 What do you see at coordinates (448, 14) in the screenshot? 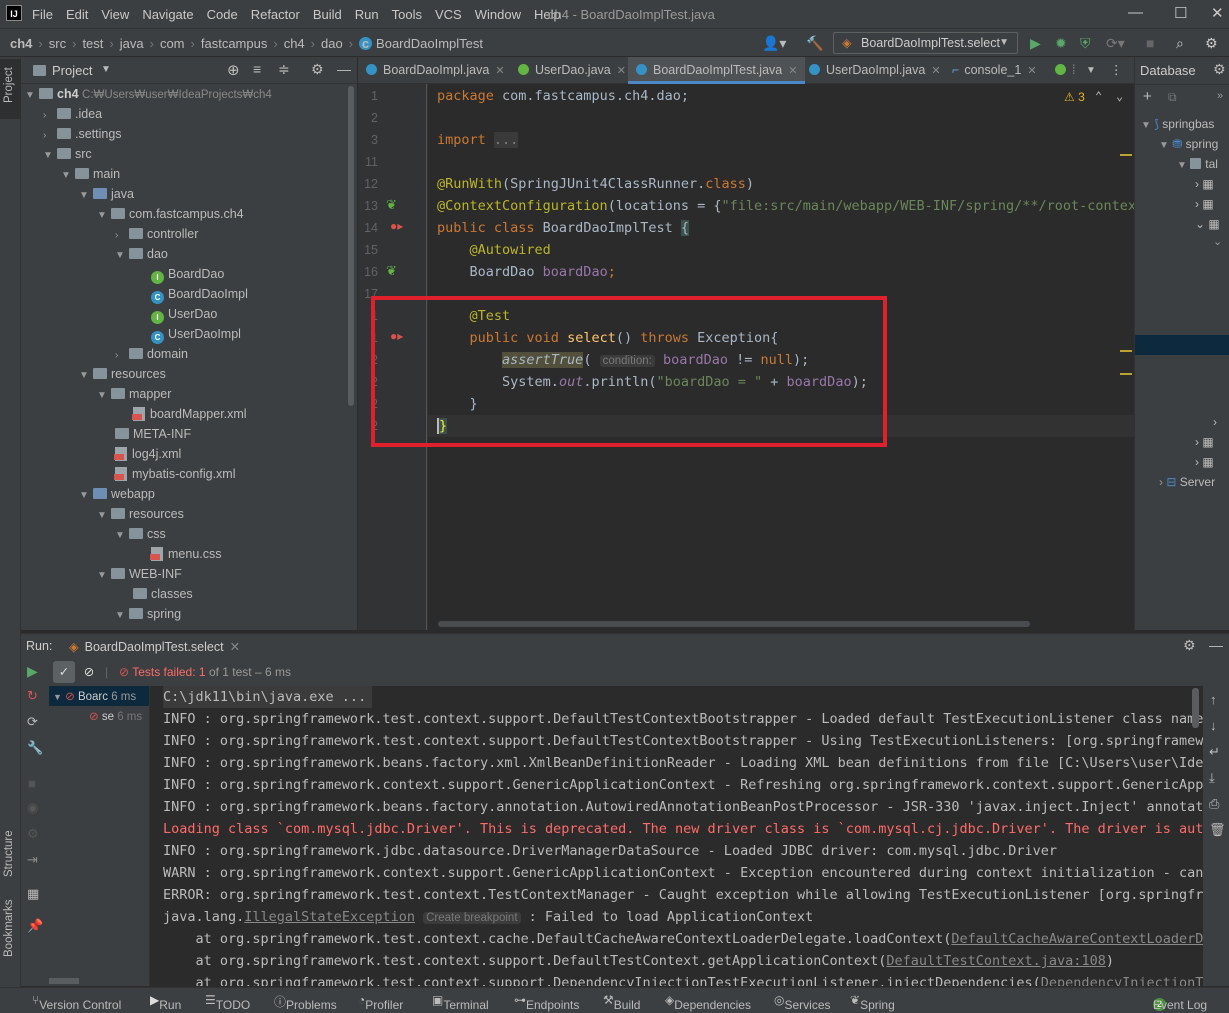
I see `menu-vcs: VCS` at bounding box center [448, 14].